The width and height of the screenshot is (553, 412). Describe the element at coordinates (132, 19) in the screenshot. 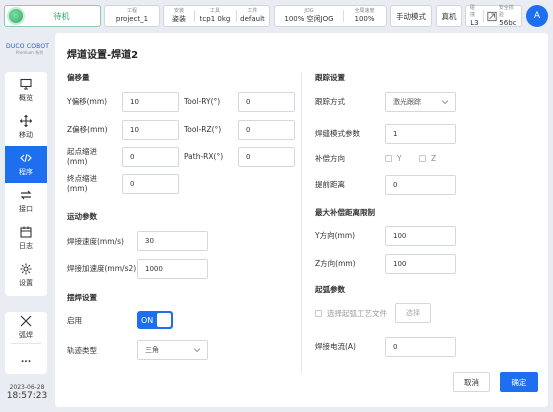

I see `project-value: project_1` at that location.